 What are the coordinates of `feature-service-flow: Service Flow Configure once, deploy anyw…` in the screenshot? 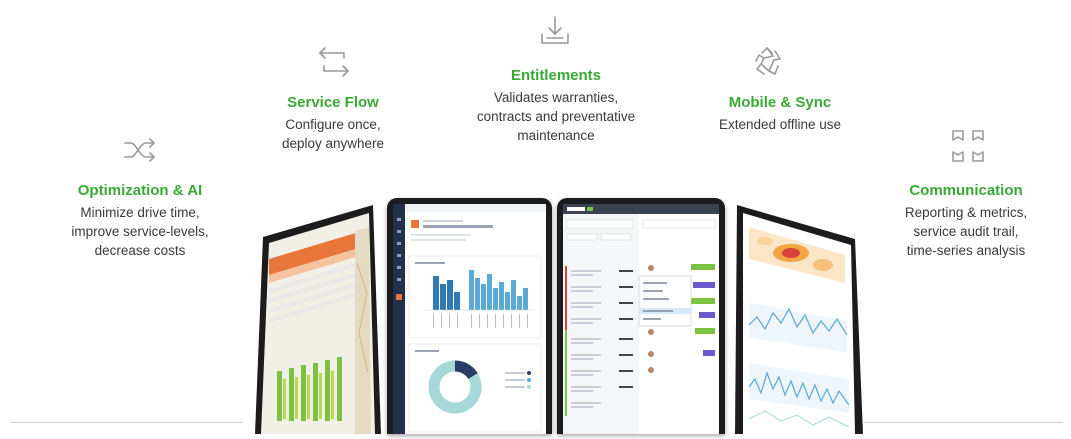 It's located at (333, 123).